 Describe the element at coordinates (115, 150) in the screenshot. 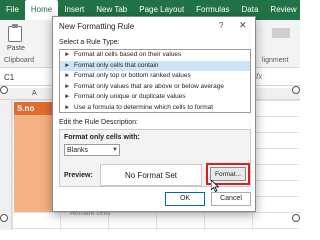

I see `chevron-down-icon: ▼` at that location.